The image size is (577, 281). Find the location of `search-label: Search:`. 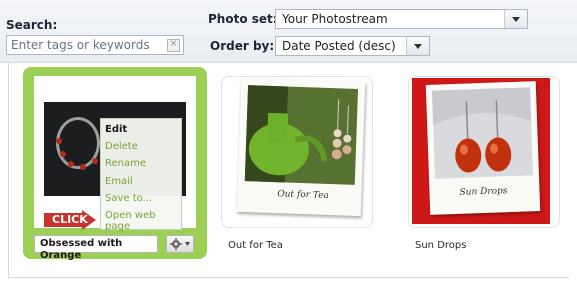

search-label: Search: is located at coordinates (32, 25).